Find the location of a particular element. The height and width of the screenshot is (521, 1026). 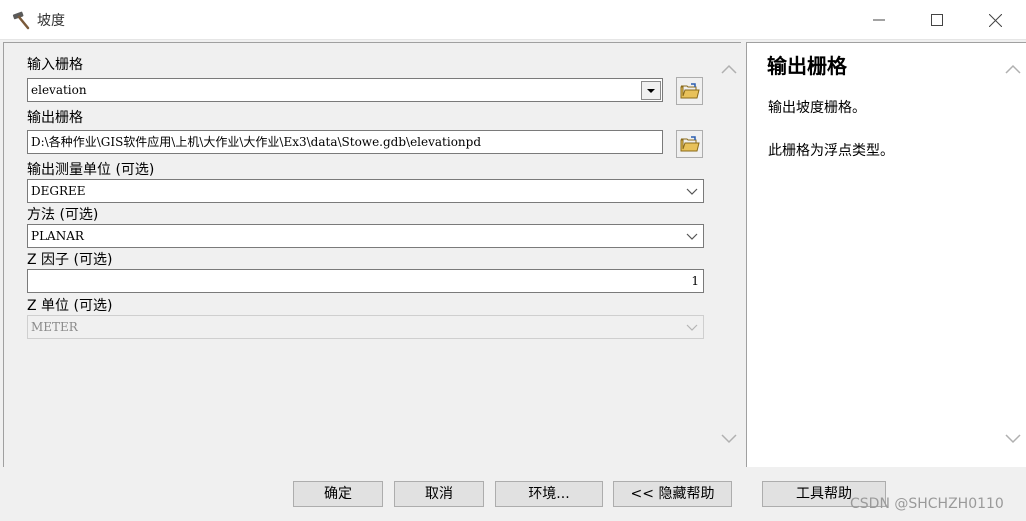

output-raster-browse-button is located at coordinates (689, 144).